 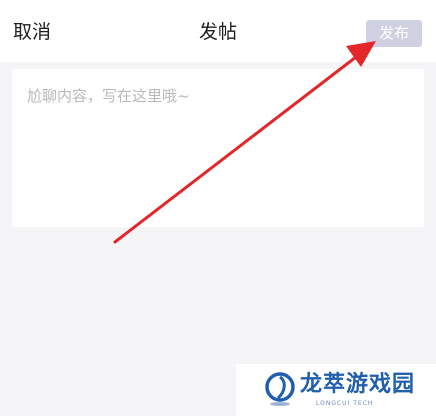 What do you see at coordinates (345, 403) in the screenshot?
I see `watermark-subtitle: LONGCUI TECH` at bounding box center [345, 403].